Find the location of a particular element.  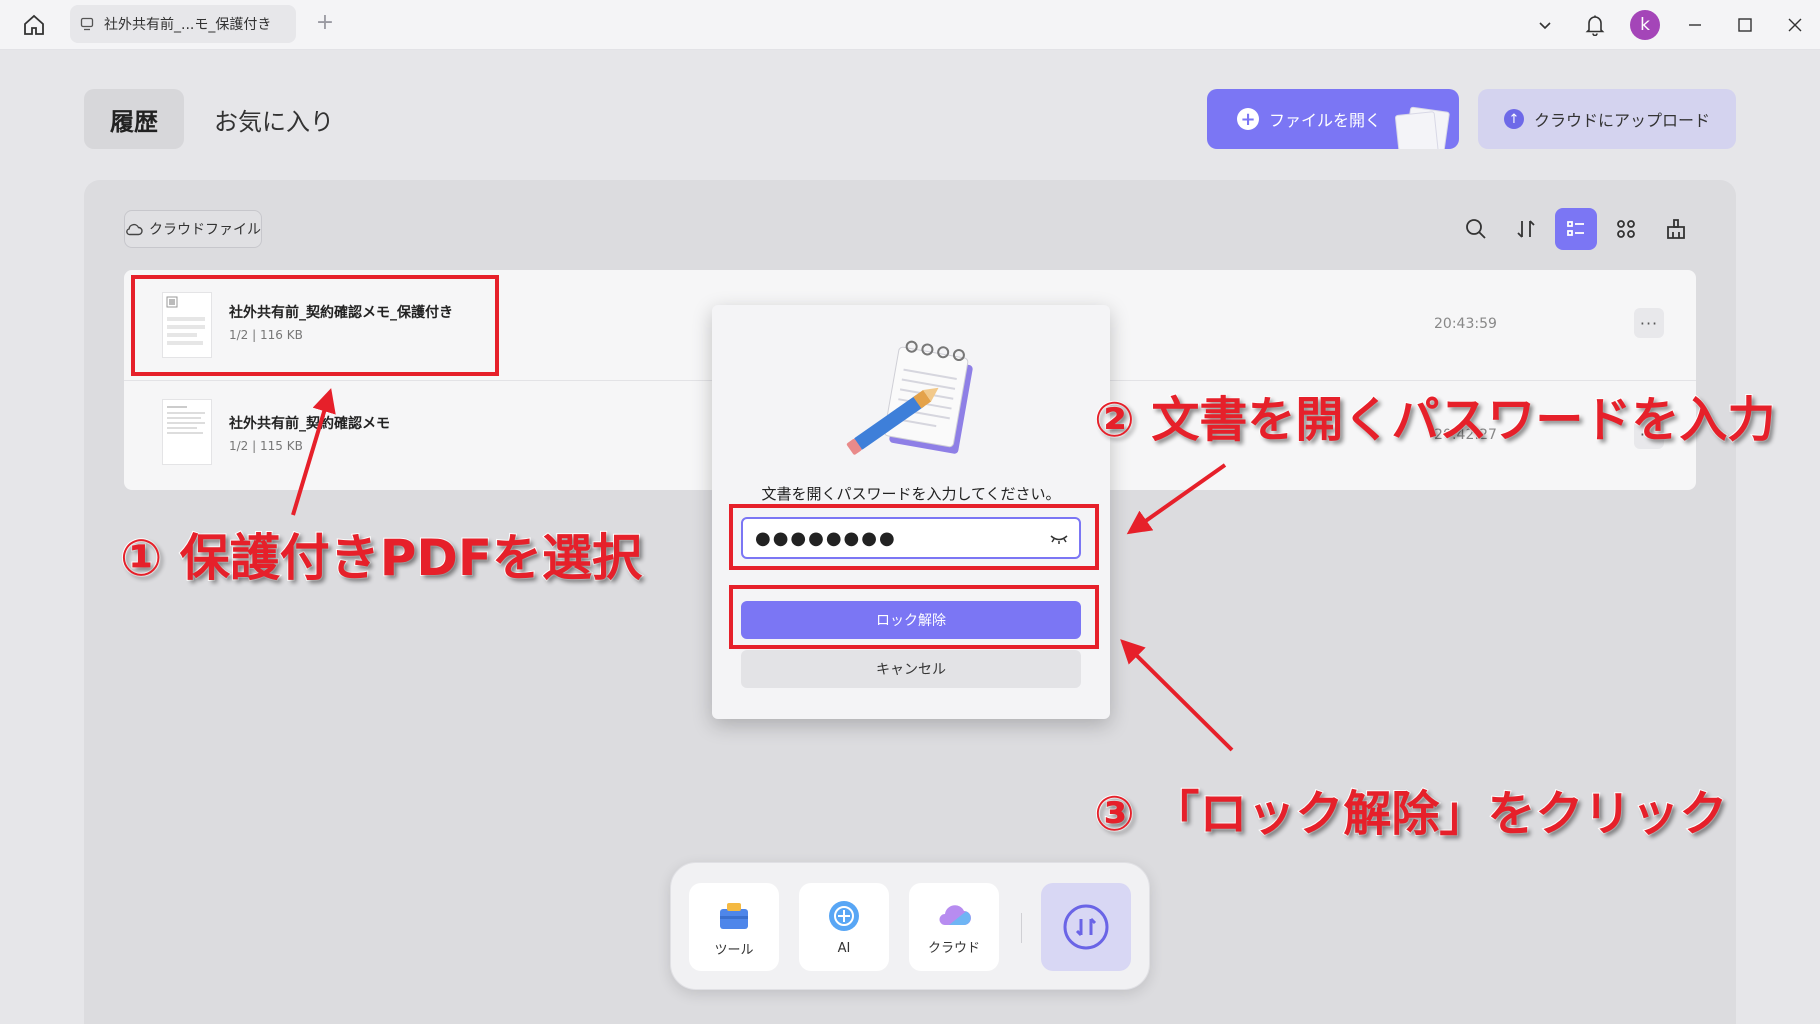

dock-ai-button: AI is located at coordinates (844, 927).